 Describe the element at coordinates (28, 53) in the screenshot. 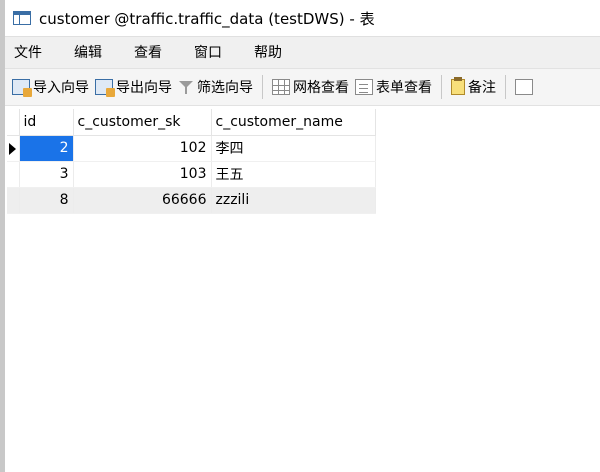

I see `menu-file: 文件` at that location.